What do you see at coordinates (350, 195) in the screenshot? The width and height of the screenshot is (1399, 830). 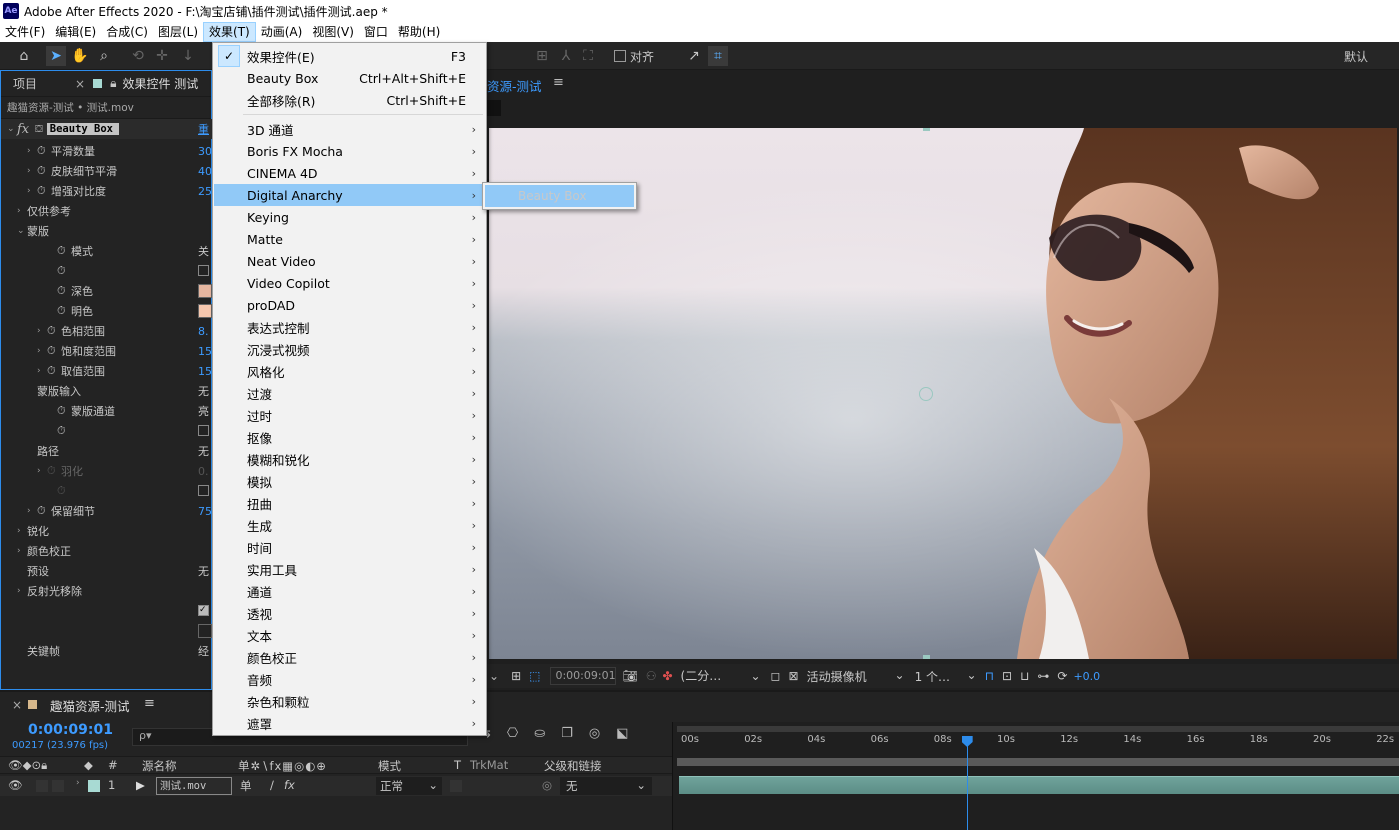 I see `menu-category-item: Digital Anarchy ›` at bounding box center [350, 195].